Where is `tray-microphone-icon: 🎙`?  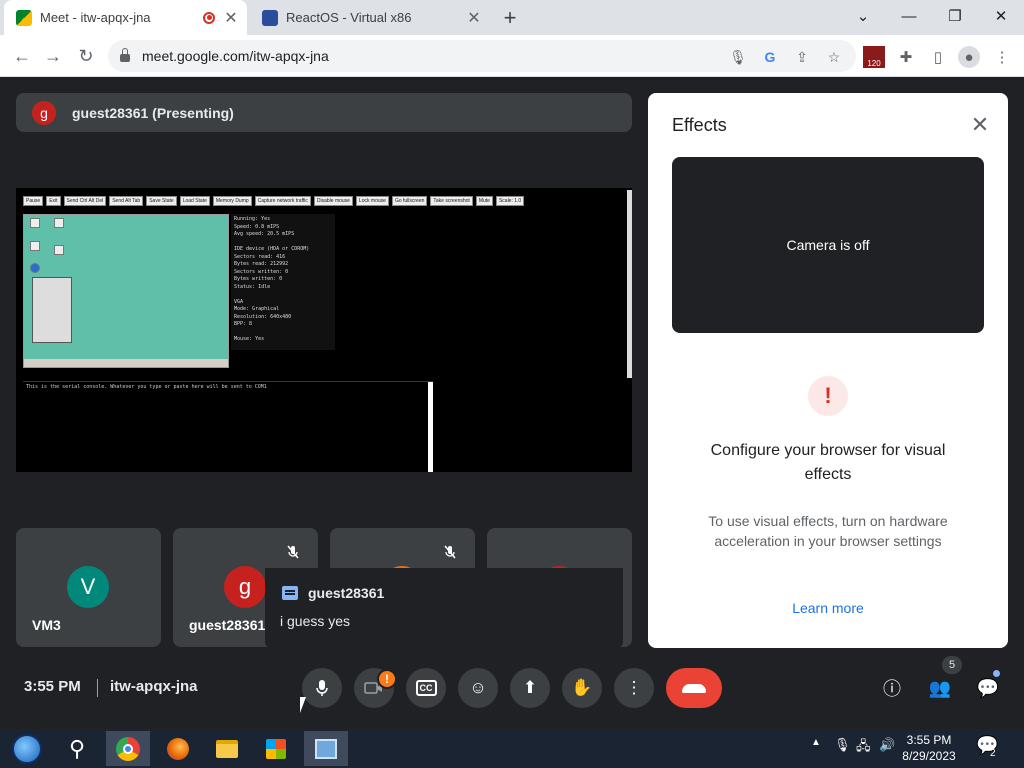
tray-microphone-icon: 🎙 is located at coordinates (842, 745).